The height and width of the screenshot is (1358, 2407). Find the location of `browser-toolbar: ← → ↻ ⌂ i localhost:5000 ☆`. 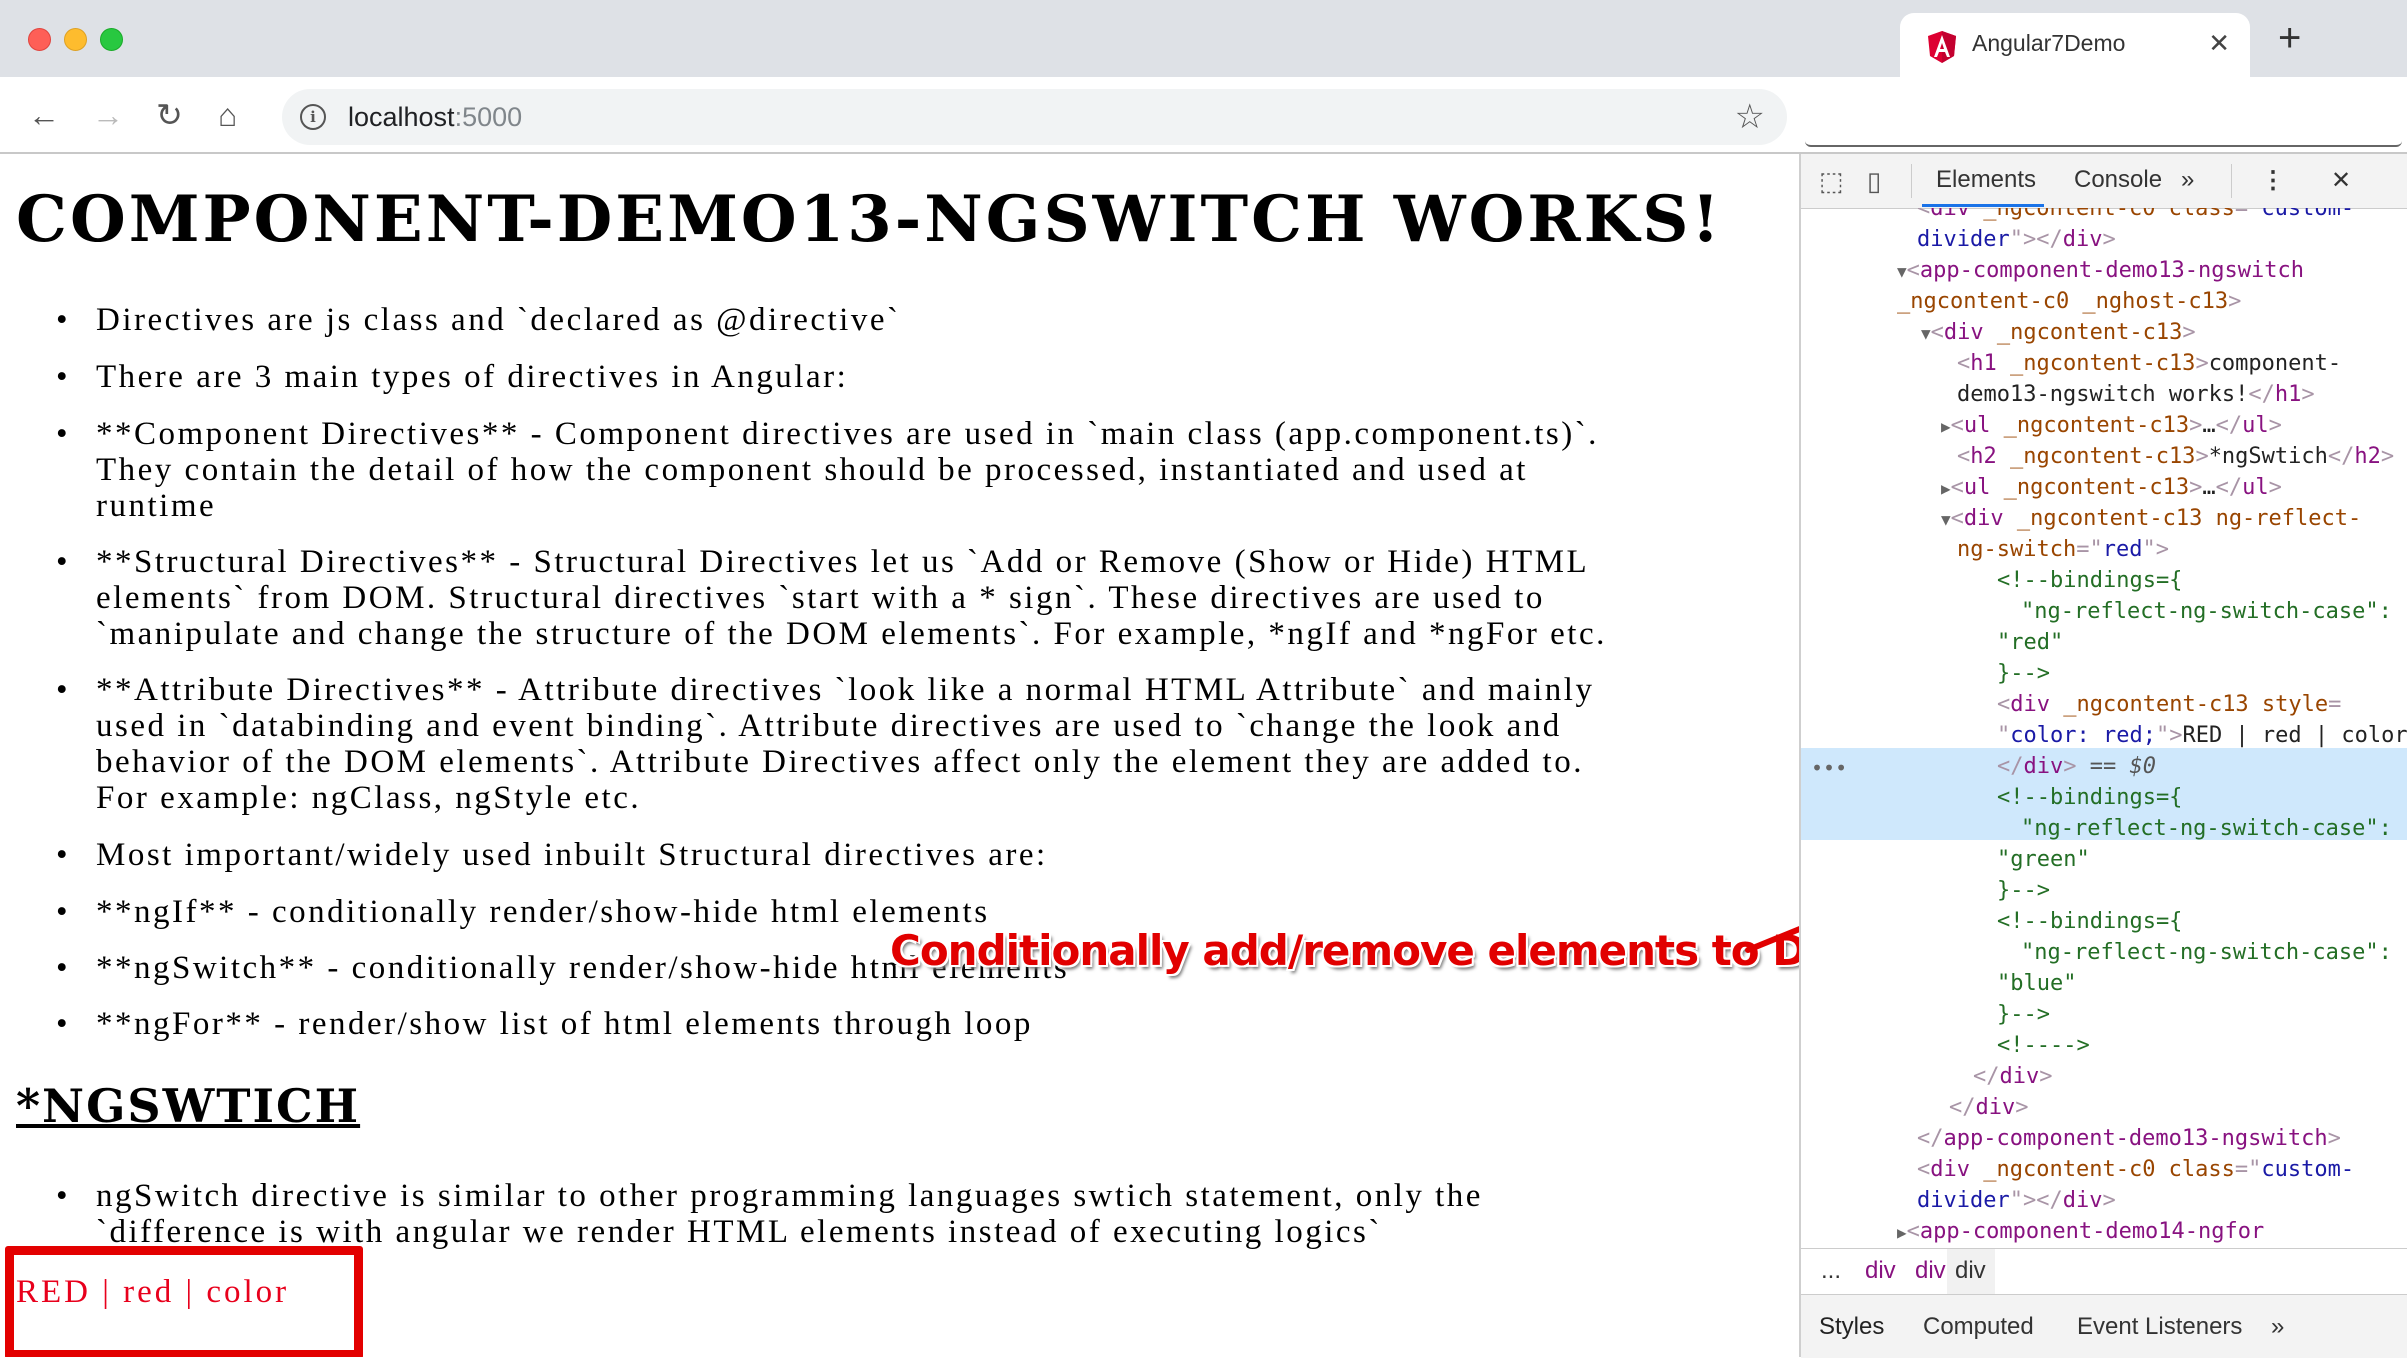

browser-toolbar: ← → ↻ ⌂ i localhost:5000 ☆ is located at coordinates (1203, 115).